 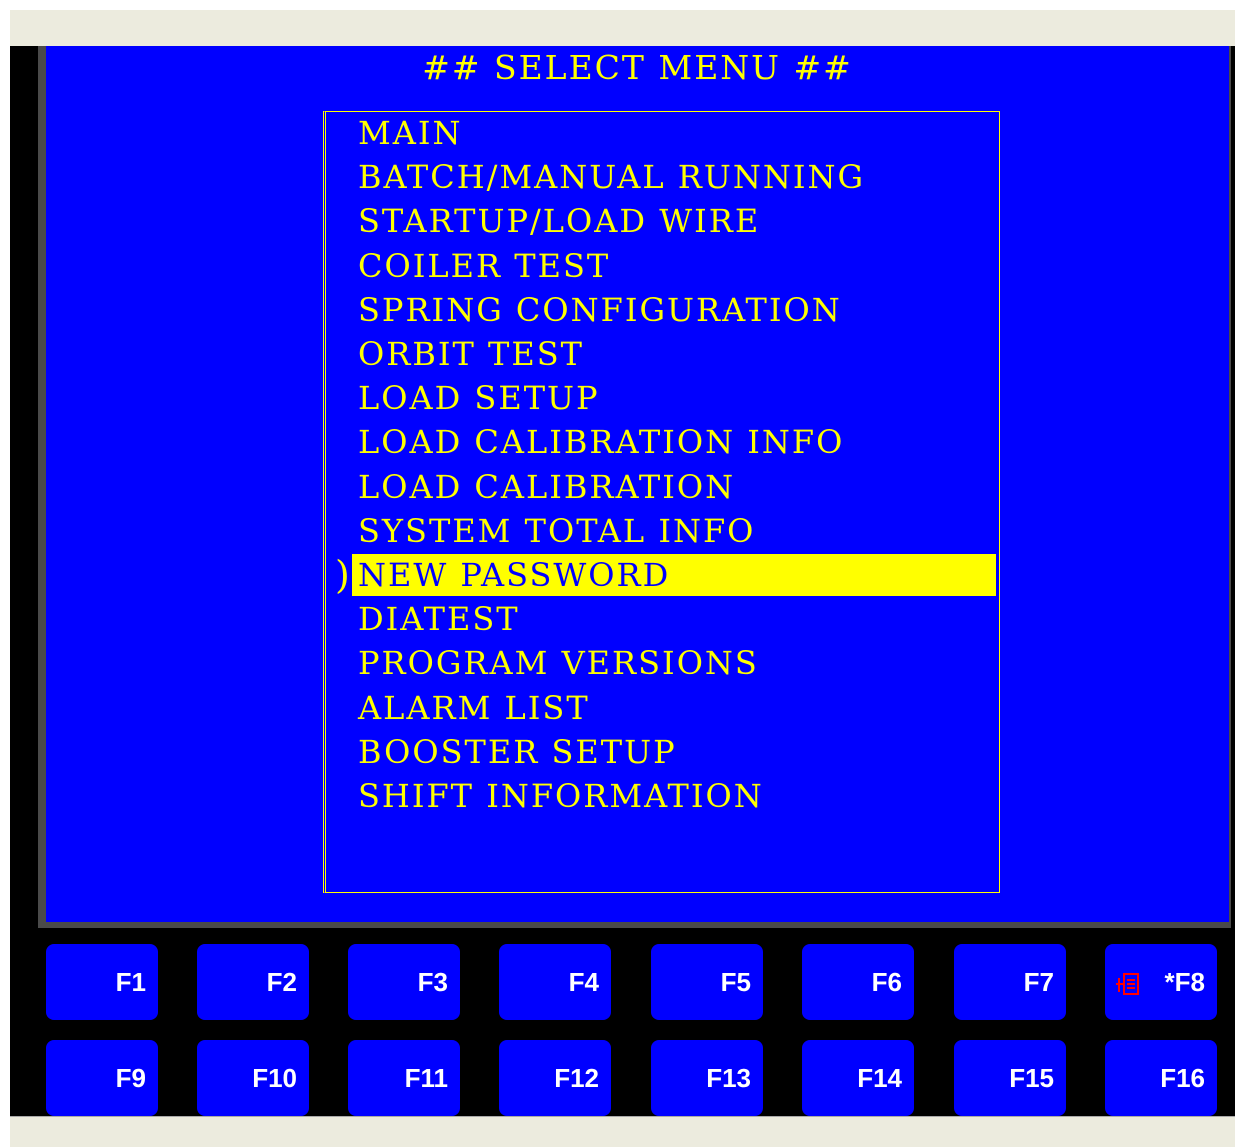 I want to click on function-key-label: F6, so click(x=886, y=981).